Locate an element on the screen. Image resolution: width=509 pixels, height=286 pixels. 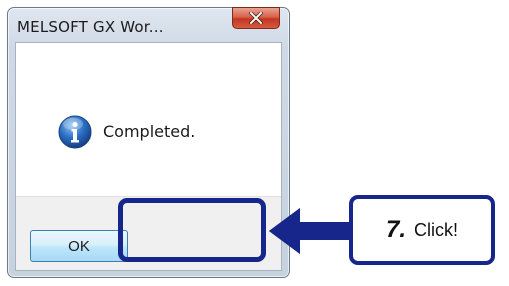
info-icon is located at coordinates (75, 132).